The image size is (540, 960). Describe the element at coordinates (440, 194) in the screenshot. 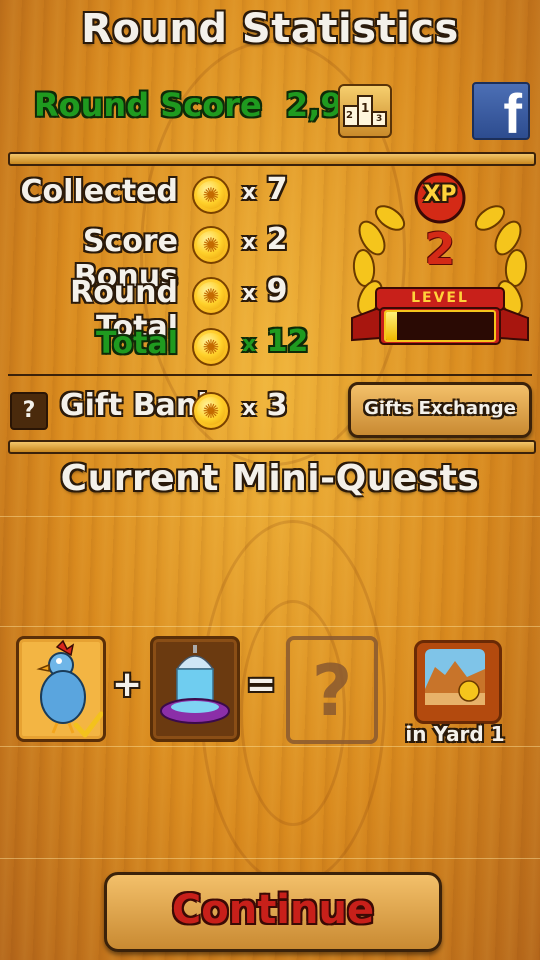

I see `xp-badge-label: XP` at that location.